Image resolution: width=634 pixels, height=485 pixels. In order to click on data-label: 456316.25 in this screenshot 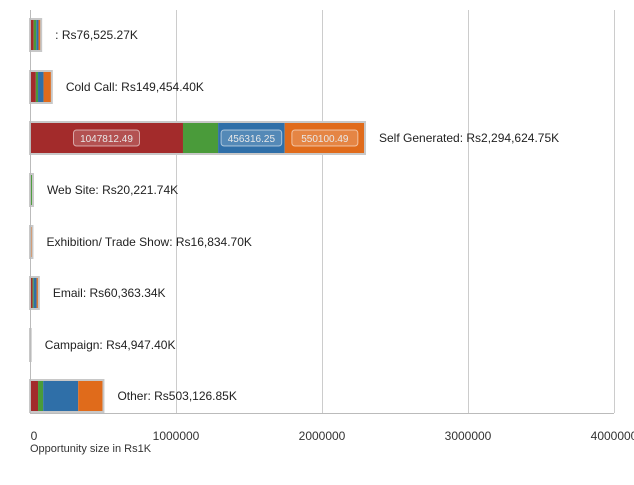, I will do `click(252, 139)`.